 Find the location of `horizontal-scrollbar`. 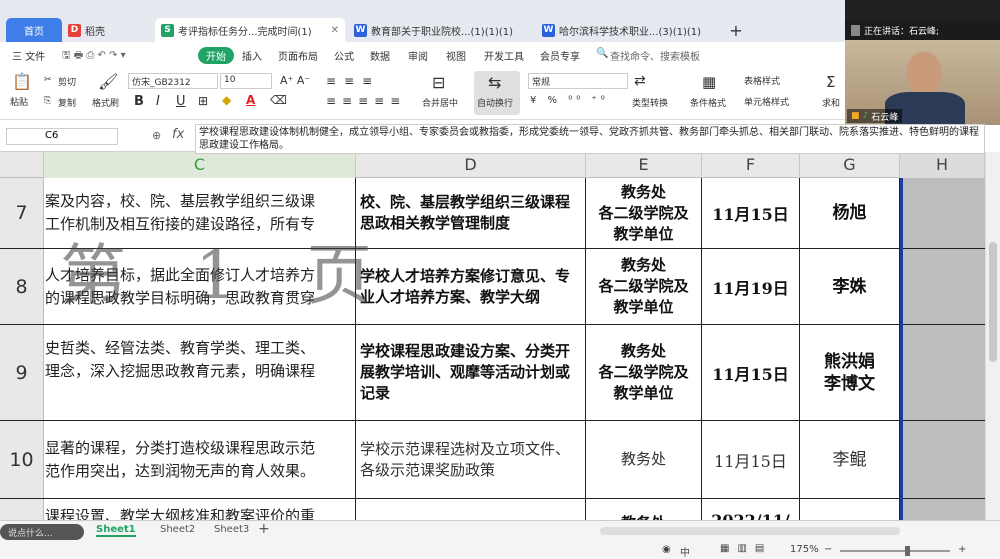

horizontal-scrollbar is located at coordinates (750, 531).